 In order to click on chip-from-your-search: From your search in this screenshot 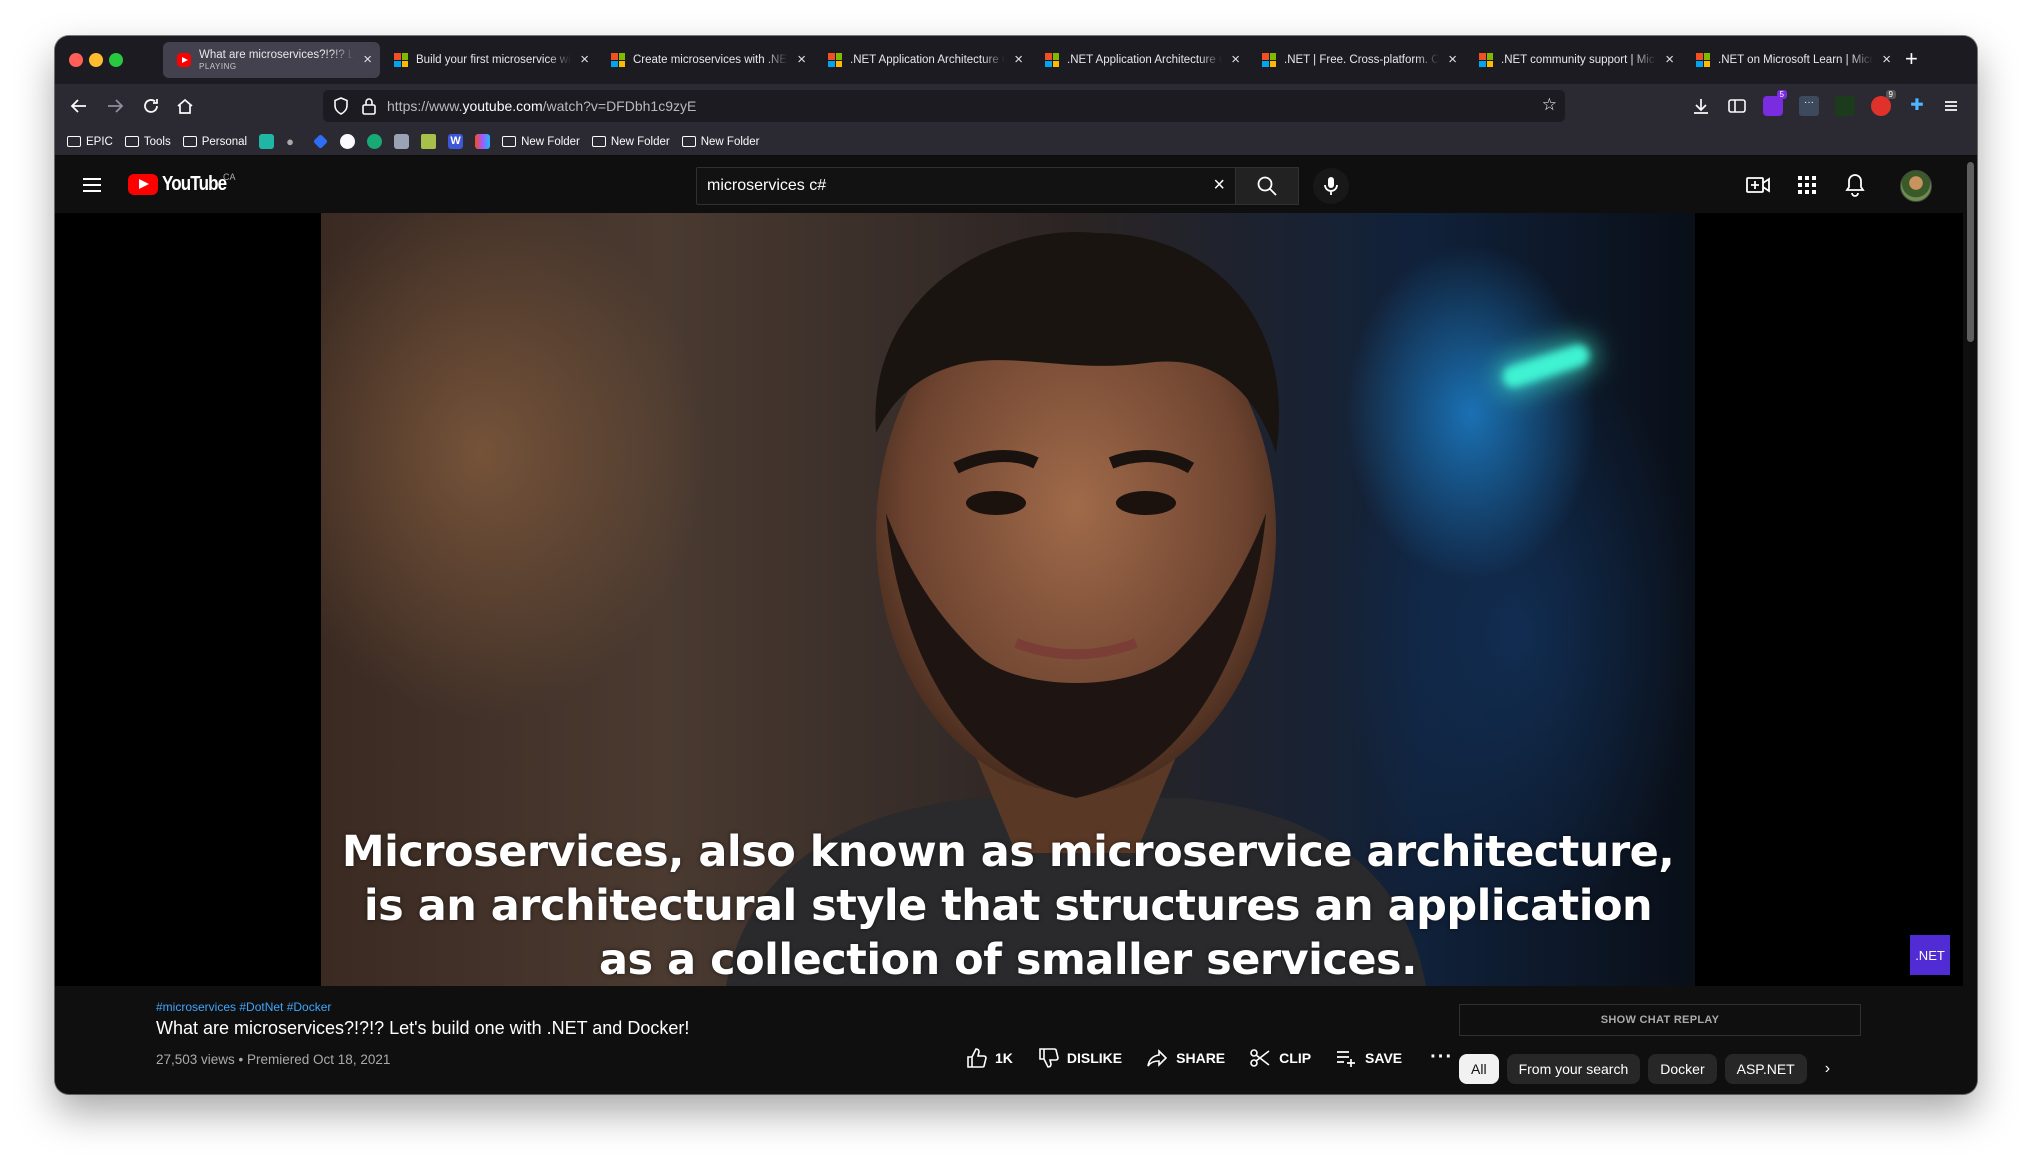, I will do `click(1573, 1069)`.